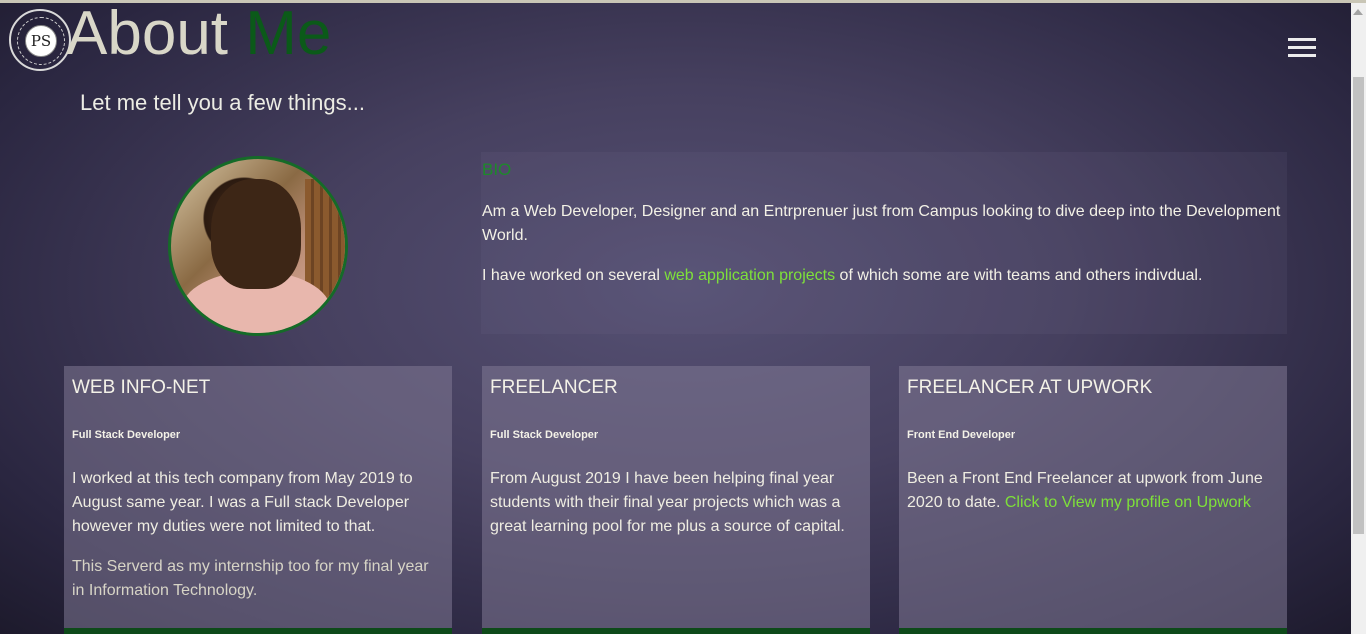 The width and height of the screenshot is (1366, 634). Describe the element at coordinates (258, 246) in the screenshot. I see `profile-photo` at that location.